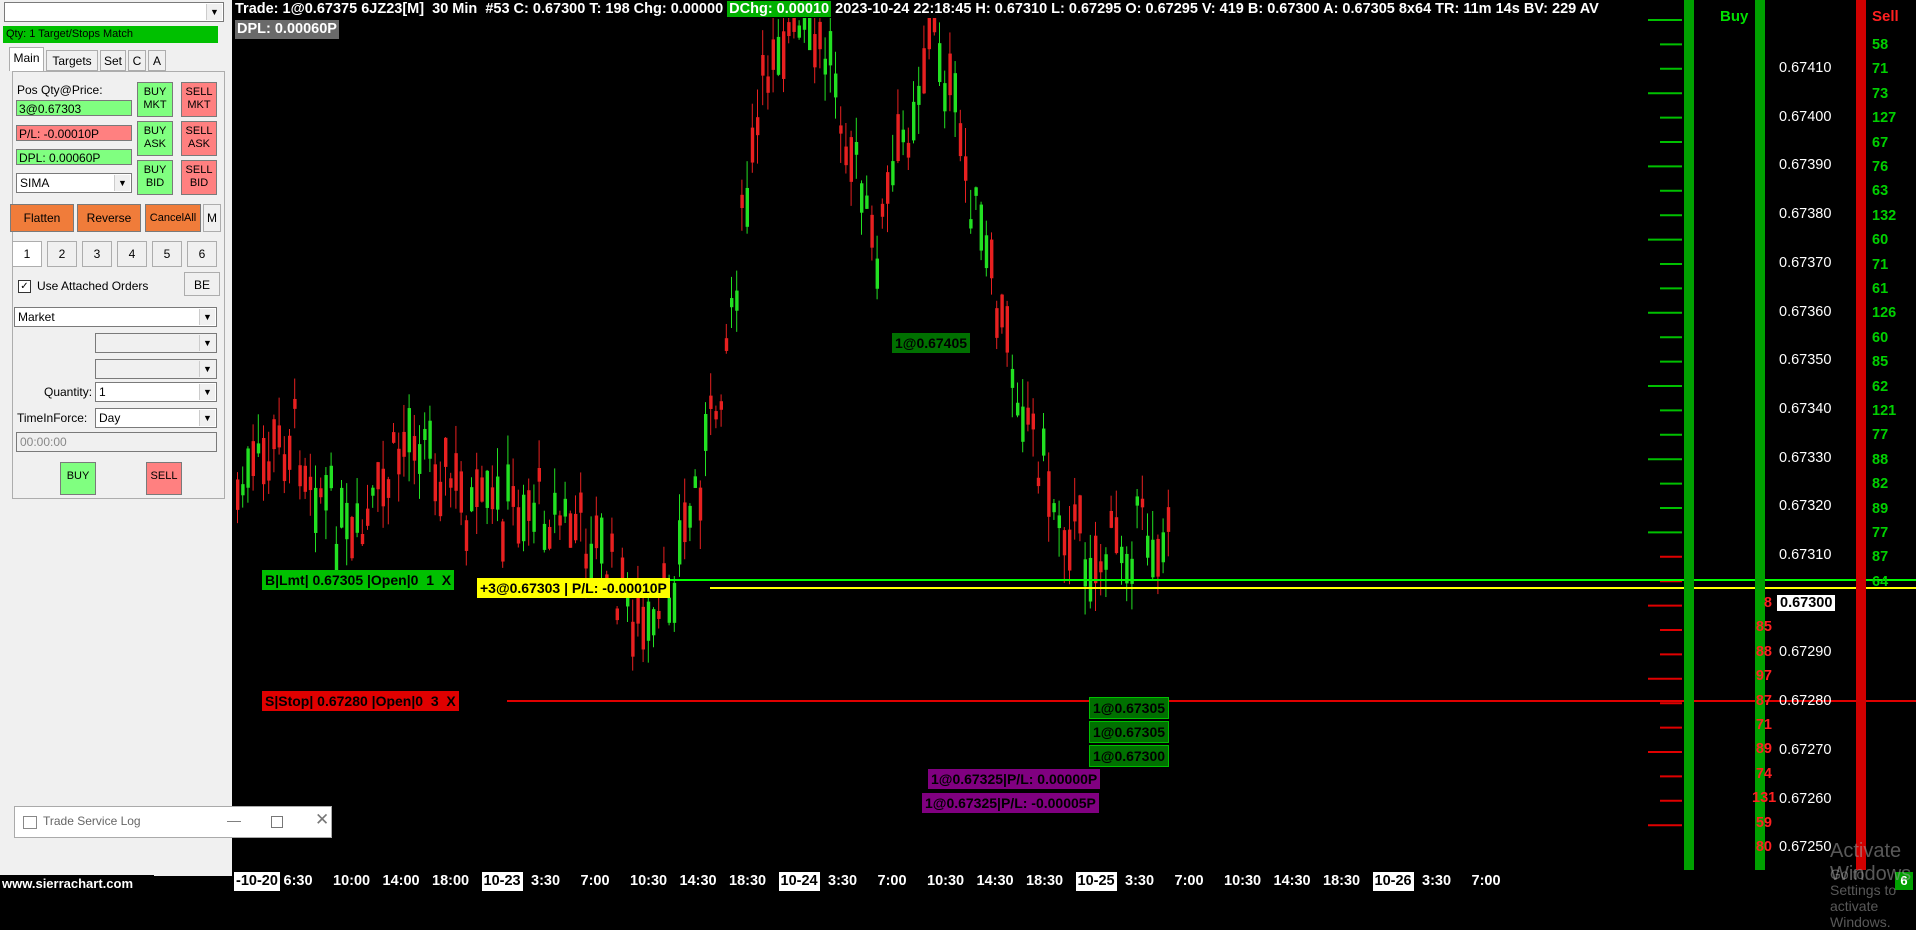 This screenshot has width=1916, height=930. I want to click on tab-main: Main, so click(26, 59).